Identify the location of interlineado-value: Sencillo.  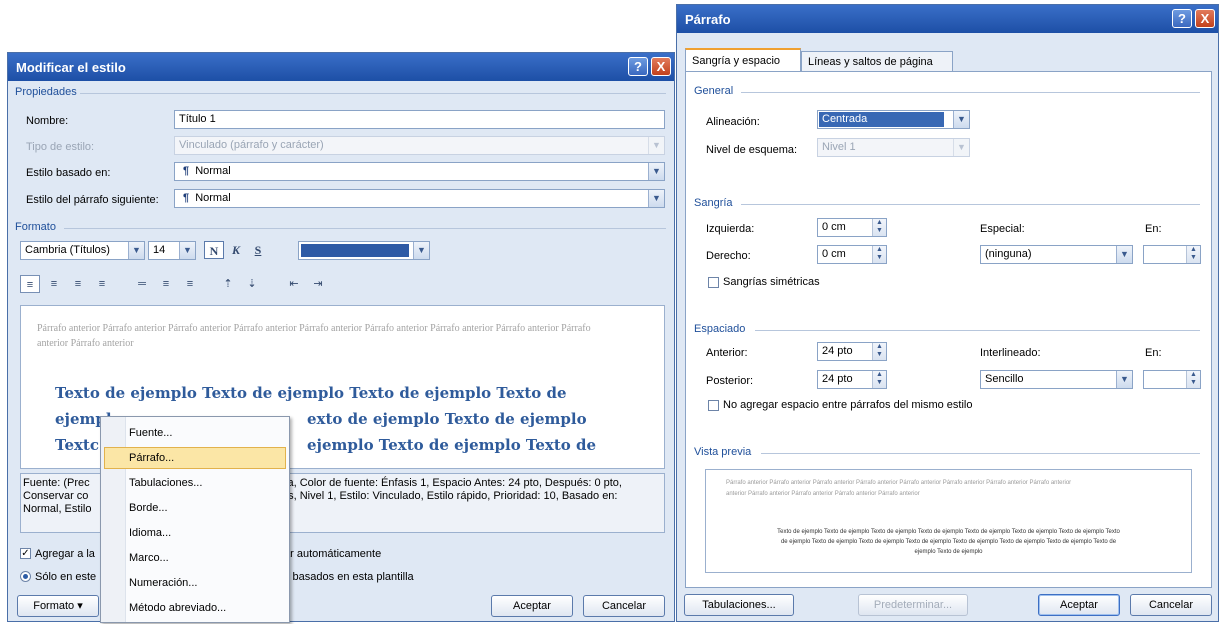
(1004, 379).